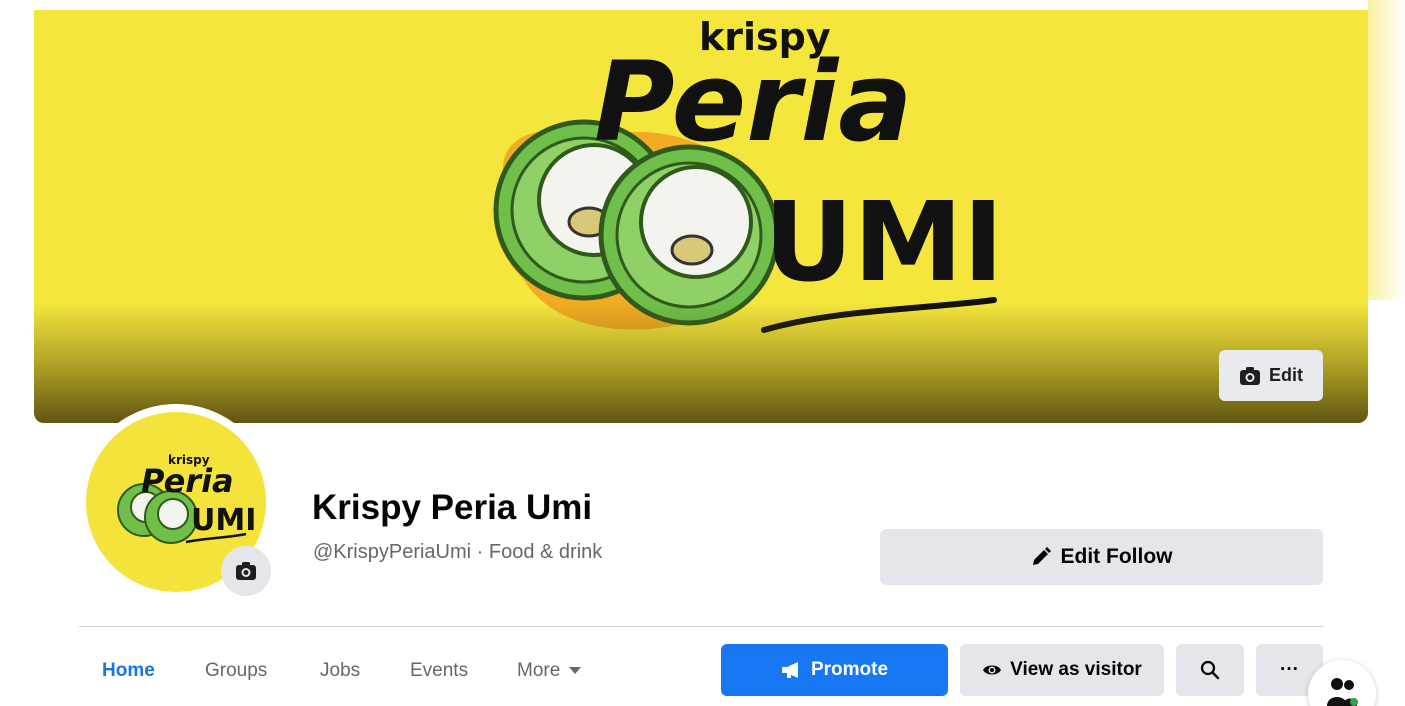  I want to click on side-glow, so click(1386, 150).